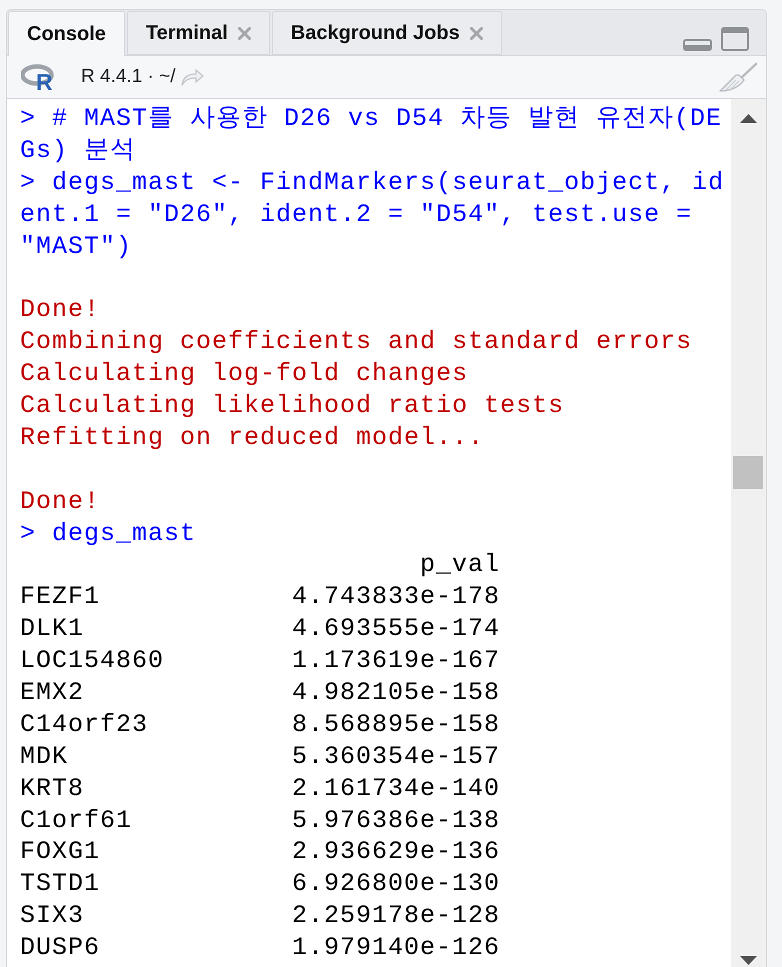 The image size is (782, 967). Describe the element at coordinates (748, 960) in the screenshot. I see `scroll-down-icon` at that location.